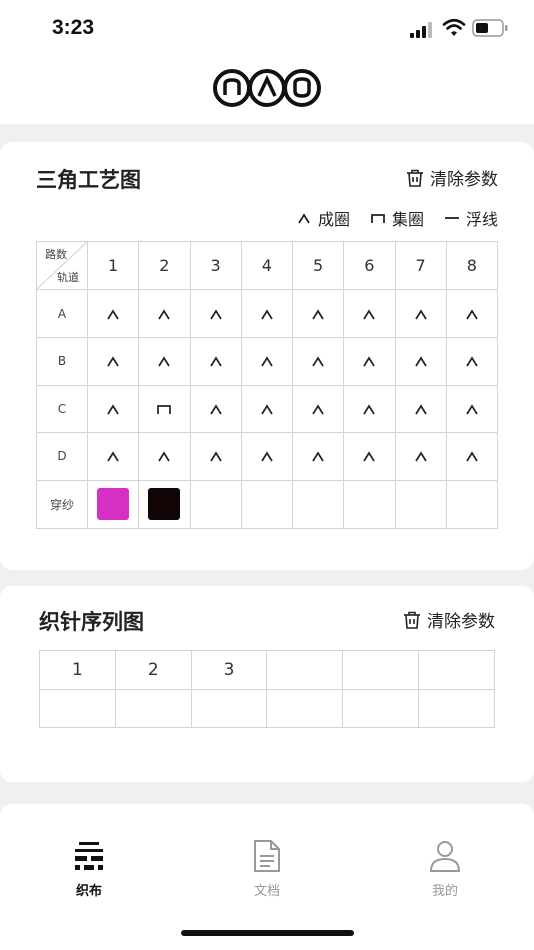 The width and height of the screenshot is (534, 950). I want to click on signal-icon, so click(421, 30).